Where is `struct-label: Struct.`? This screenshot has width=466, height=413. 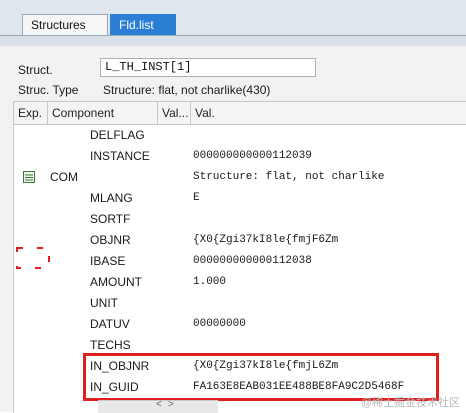
struct-label: Struct. is located at coordinates (35, 70).